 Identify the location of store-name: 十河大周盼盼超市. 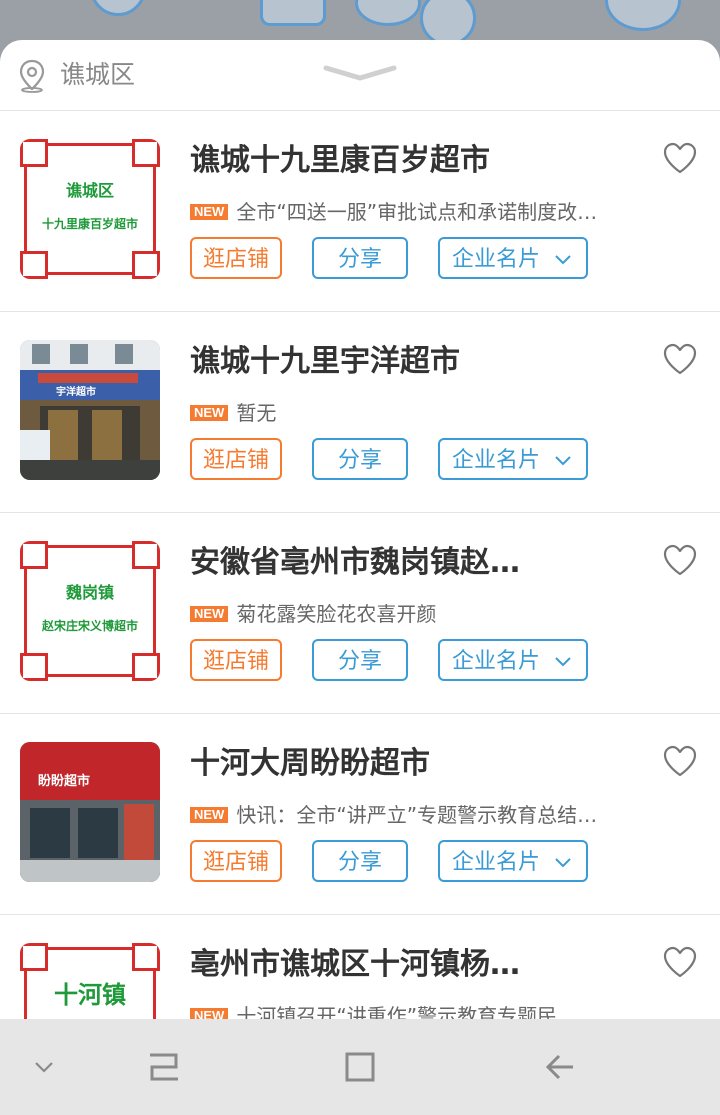
(410, 764).